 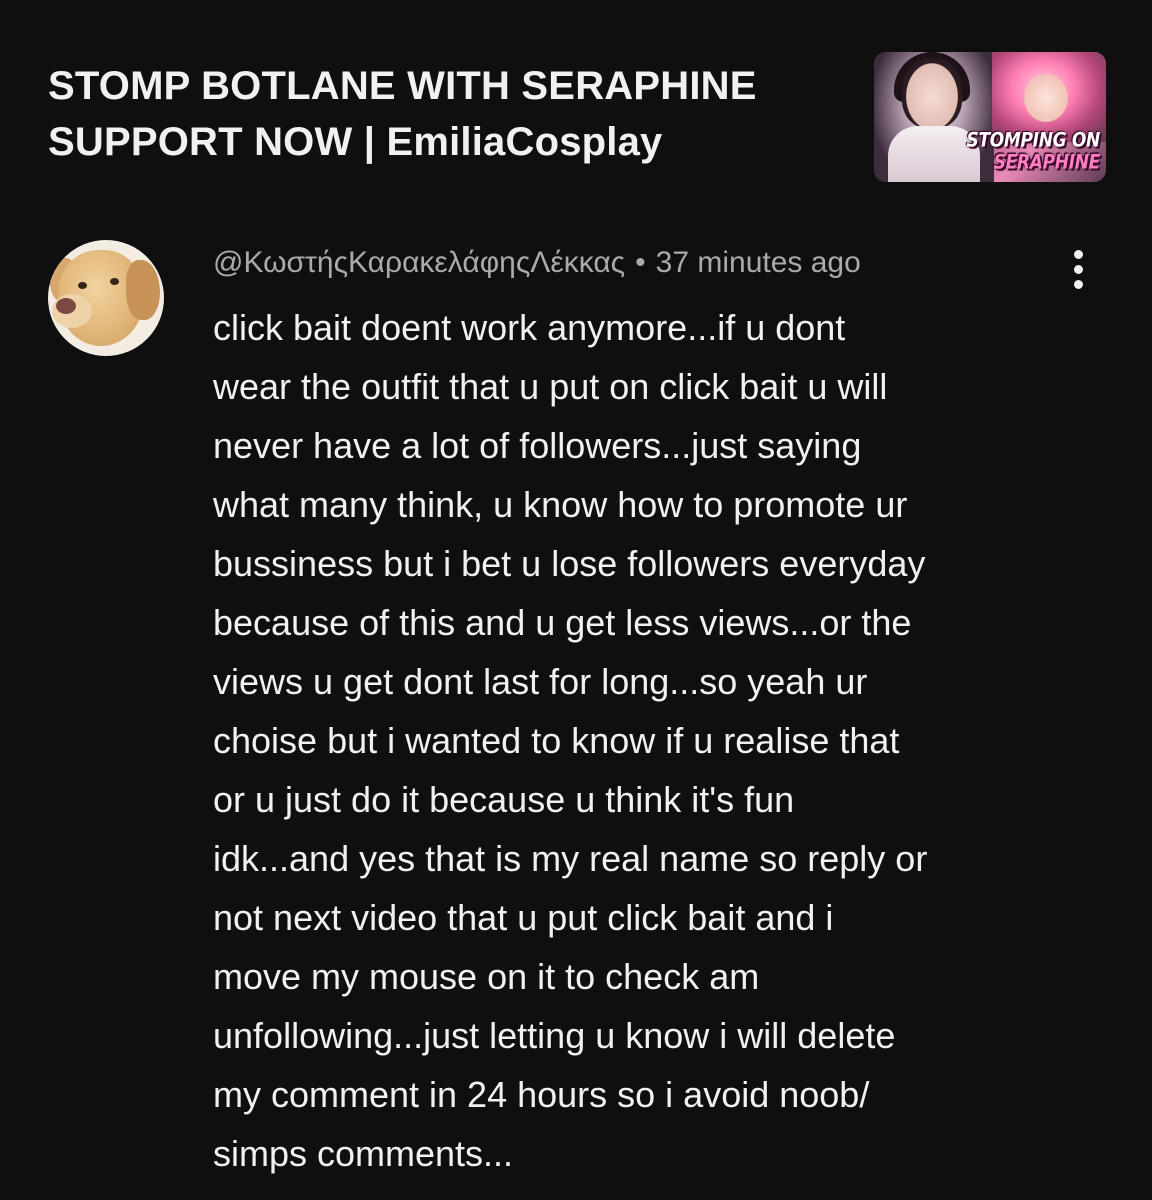 I want to click on thumbnail-caption: STOMPING ON SERAPHINE, so click(x=1033, y=151).